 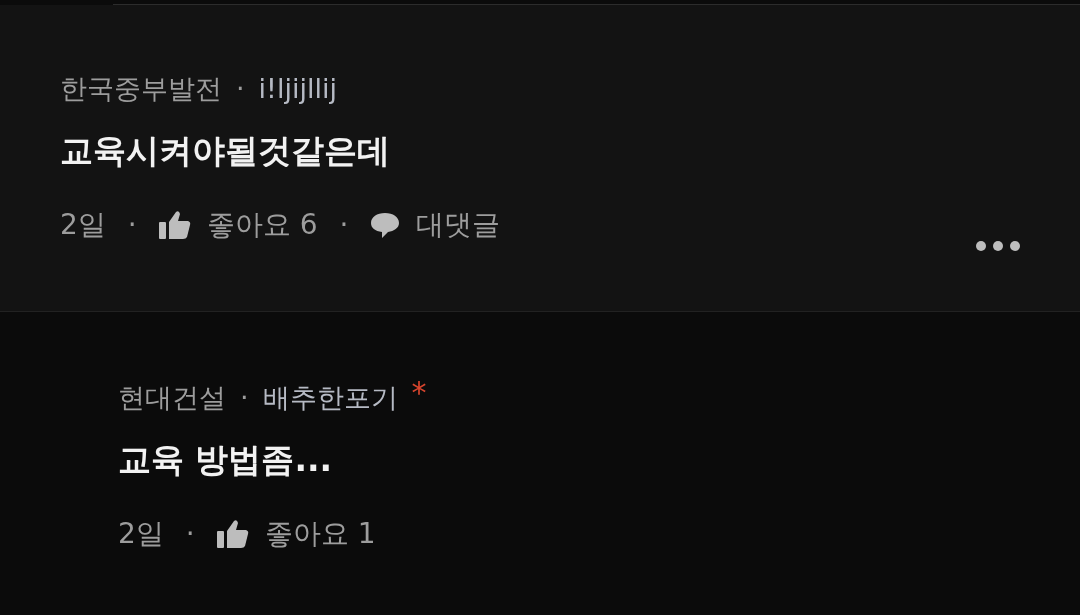 What do you see at coordinates (458, 225) in the screenshot?
I see `reply-link: 대댓글` at bounding box center [458, 225].